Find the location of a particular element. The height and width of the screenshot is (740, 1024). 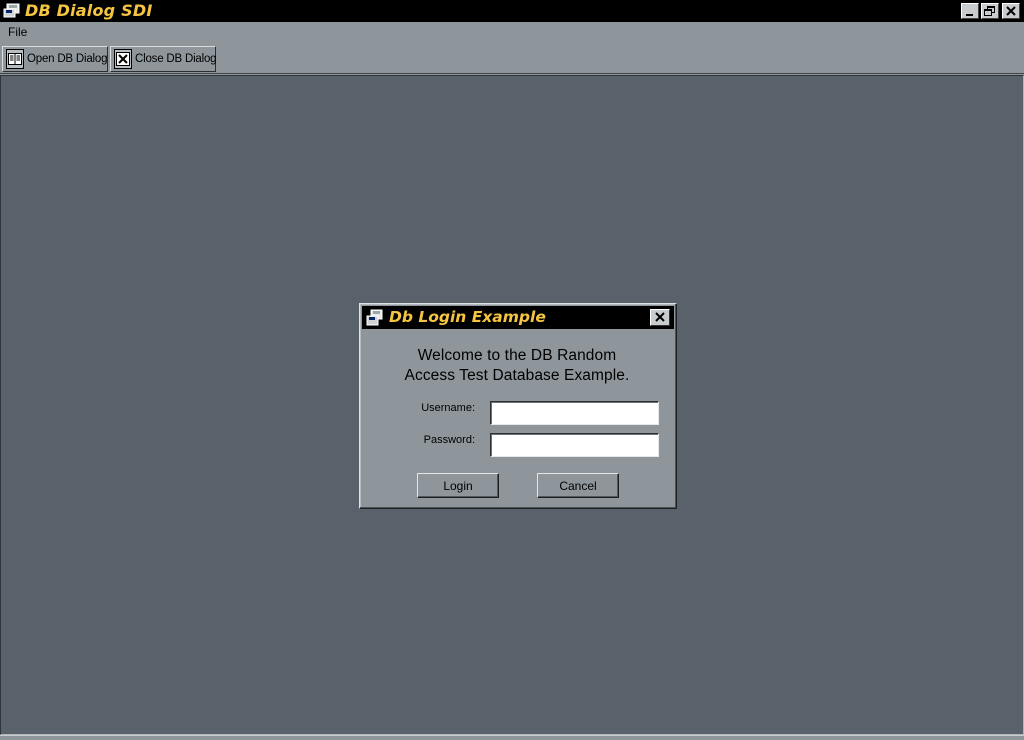

username-field is located at coordinates (574, 413).